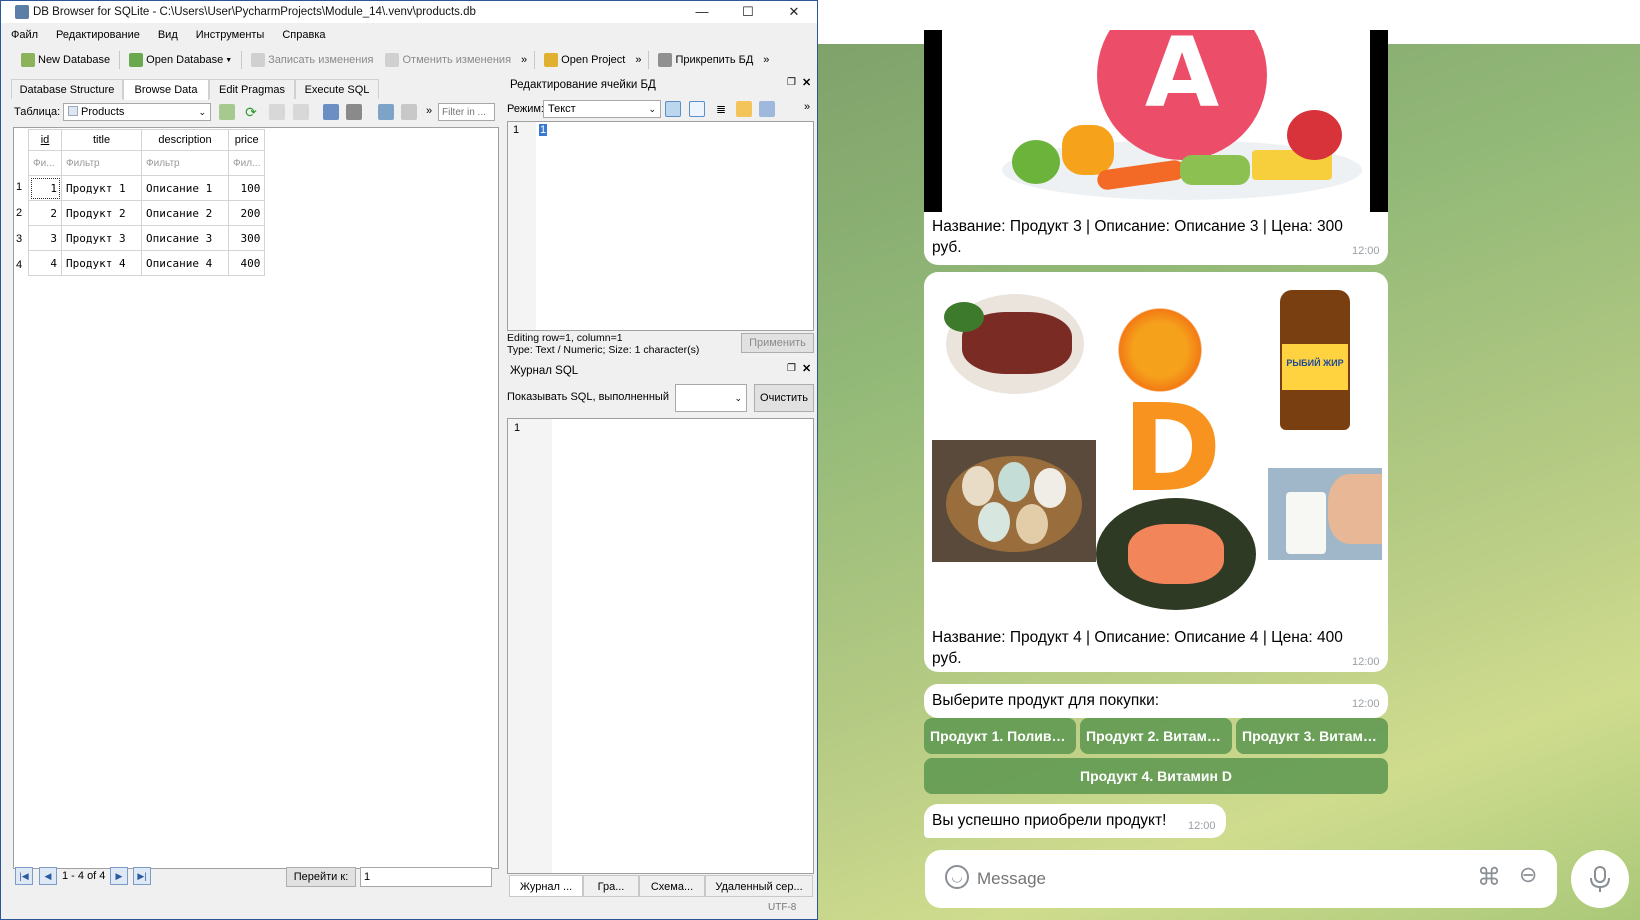 Image resolution: width=1640 pixels, height=920 pixels. What do you see at coordinates (744, 109) in the screenshot?
I see `import-file-icon` at bounding box center [744, 109].